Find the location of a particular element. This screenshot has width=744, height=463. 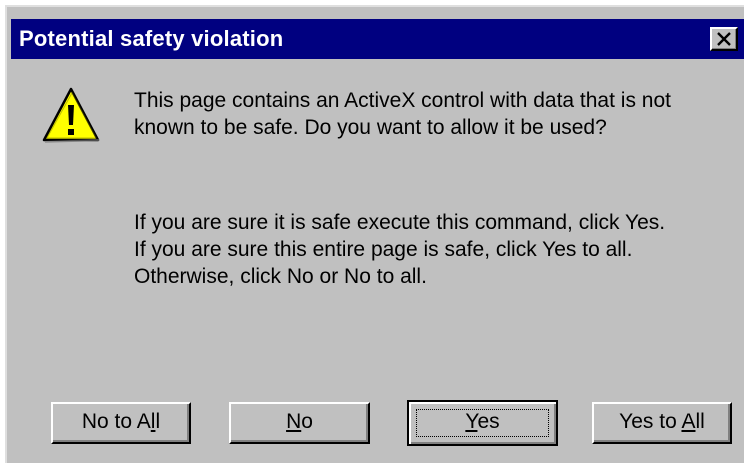

no-button: No is located at coordinates (299, 423).